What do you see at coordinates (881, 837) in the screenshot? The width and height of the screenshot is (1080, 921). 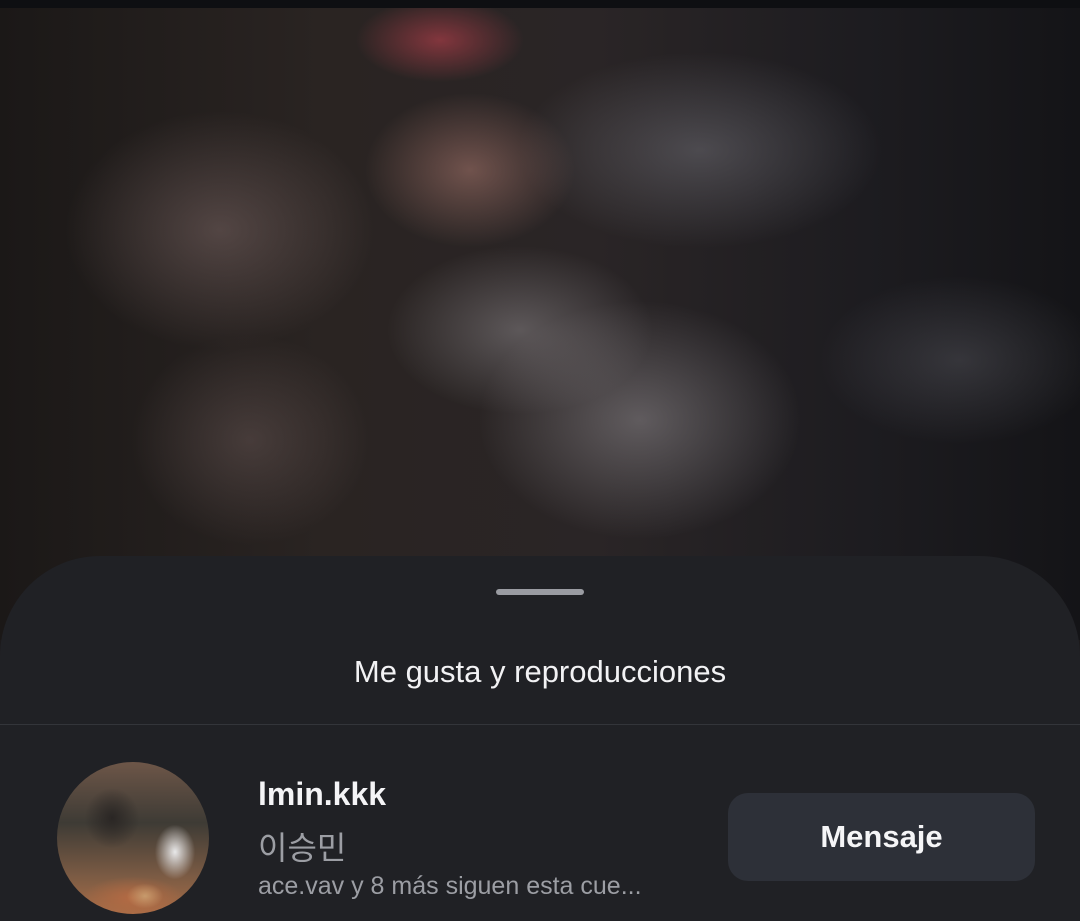 I see `message-button: Mensaje` at bounding box center [881, 837].